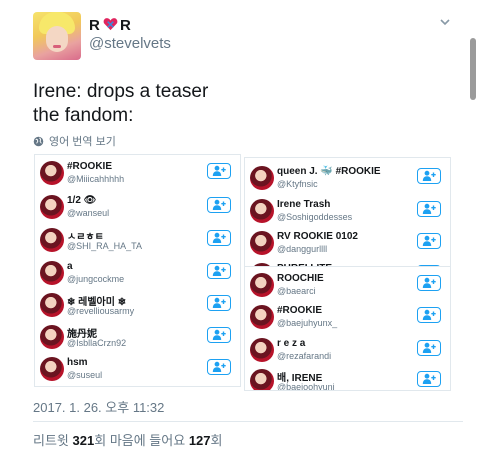 Image resolution: width=480 pixels, height=451 pixels. I want to click on list-item: queen J. 🐳 #ROOKIE @Ktyfnsic, so click(347, 178).